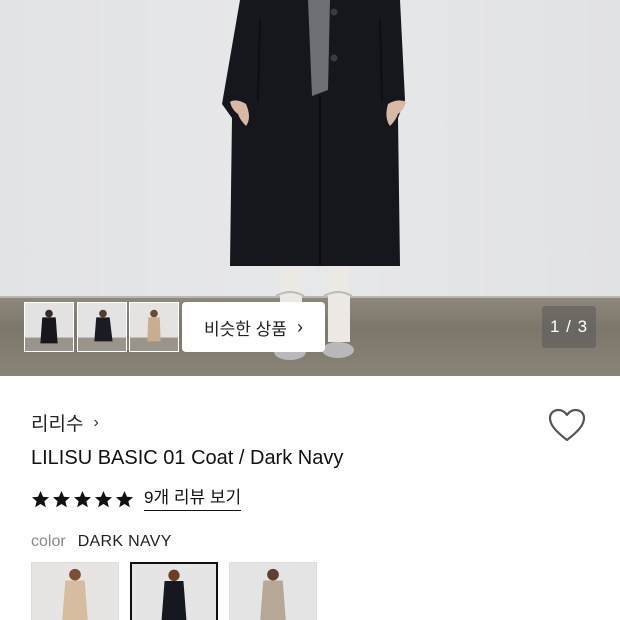  I want to click on similar-products-button: 비슷한 상품 ›, so click(253, 327).